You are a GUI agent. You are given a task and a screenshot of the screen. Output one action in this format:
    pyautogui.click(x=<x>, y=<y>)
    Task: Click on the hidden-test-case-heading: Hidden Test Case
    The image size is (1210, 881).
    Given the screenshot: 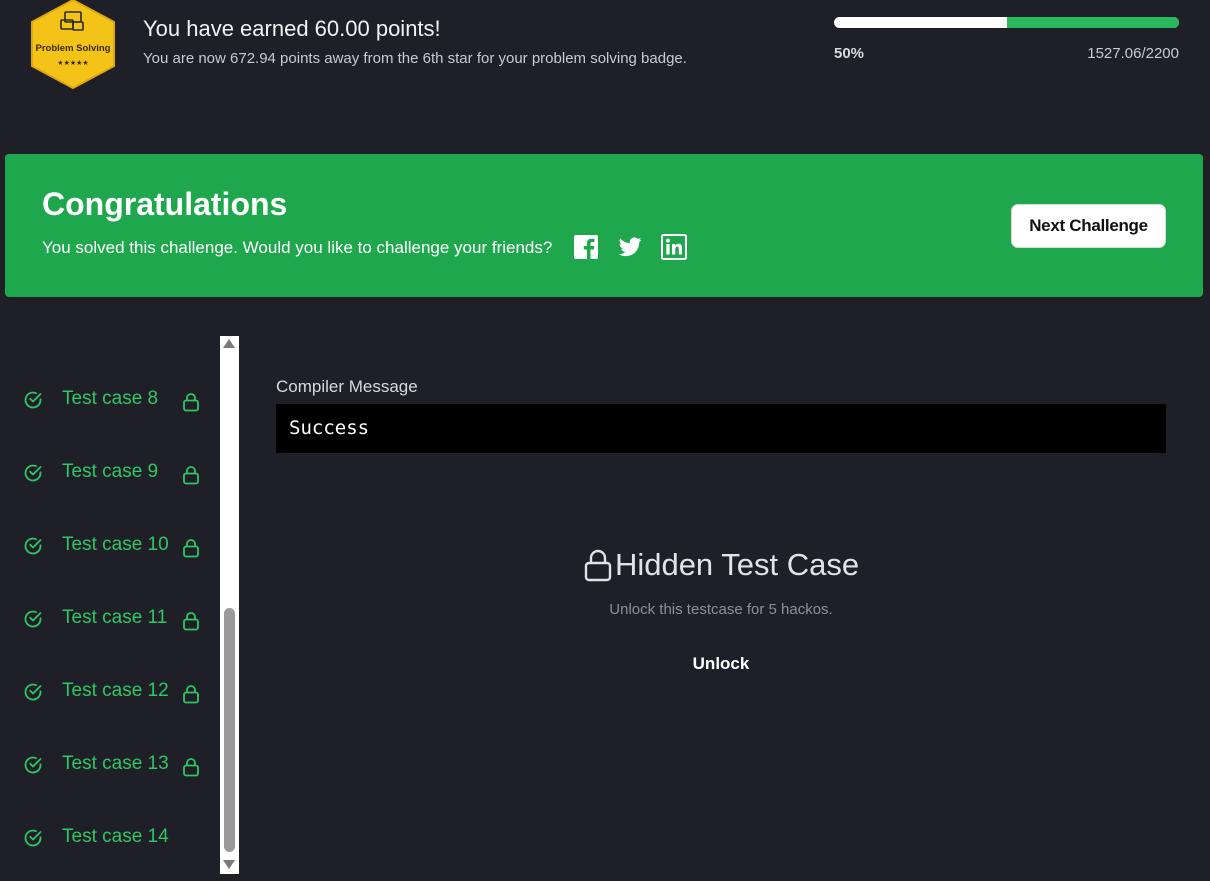 What is the action you would take?
    pyautogui.click(x=721, y=565)
    